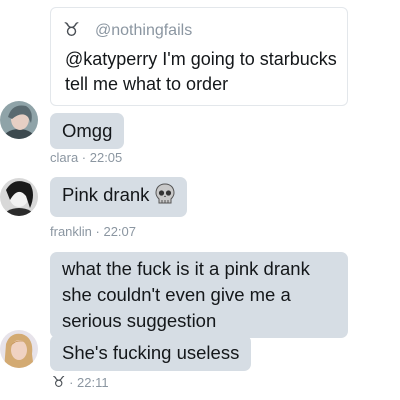 The width and height of the screenshot is (400, 400). Describe the element at coordinates (106, 194) in the screenshot. I see `message-text: Pink drank` at that location.